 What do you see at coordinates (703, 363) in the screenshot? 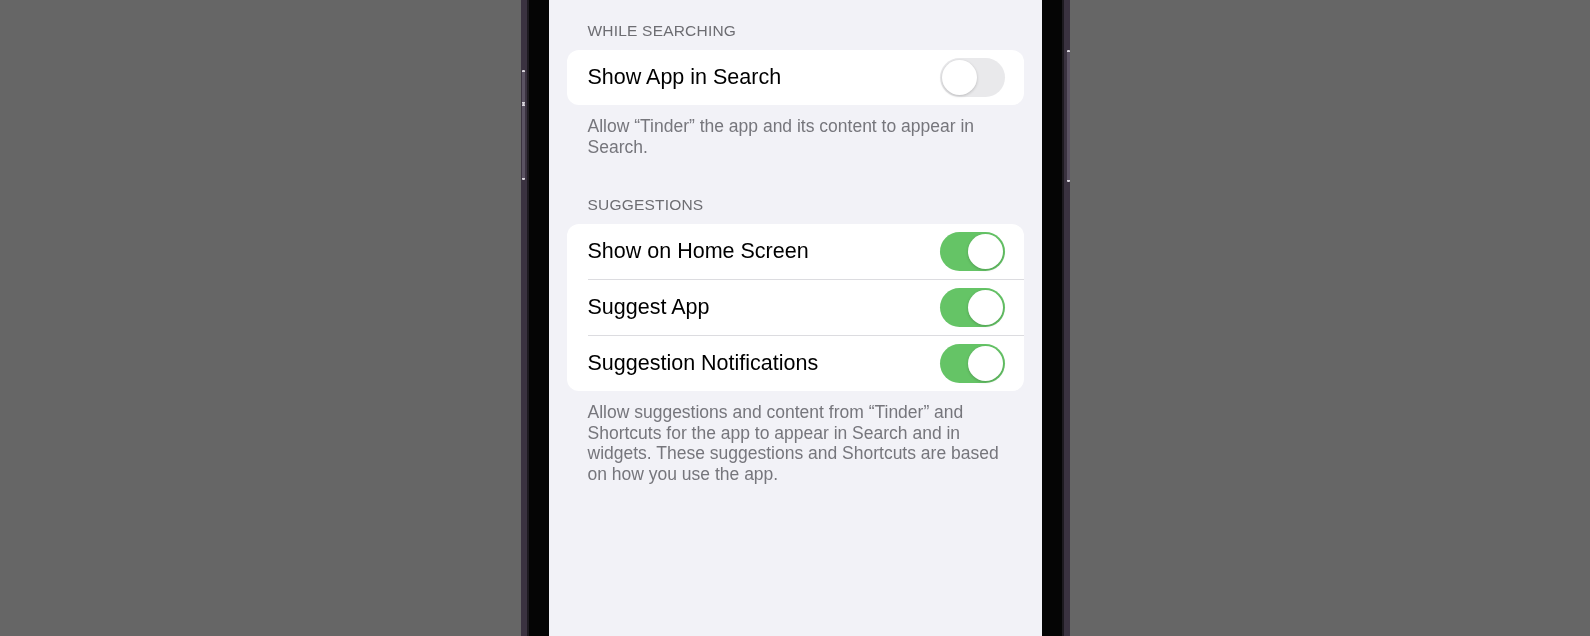
I see `setting-label: Suggestion Notifications` at bounding box center [703, 363].